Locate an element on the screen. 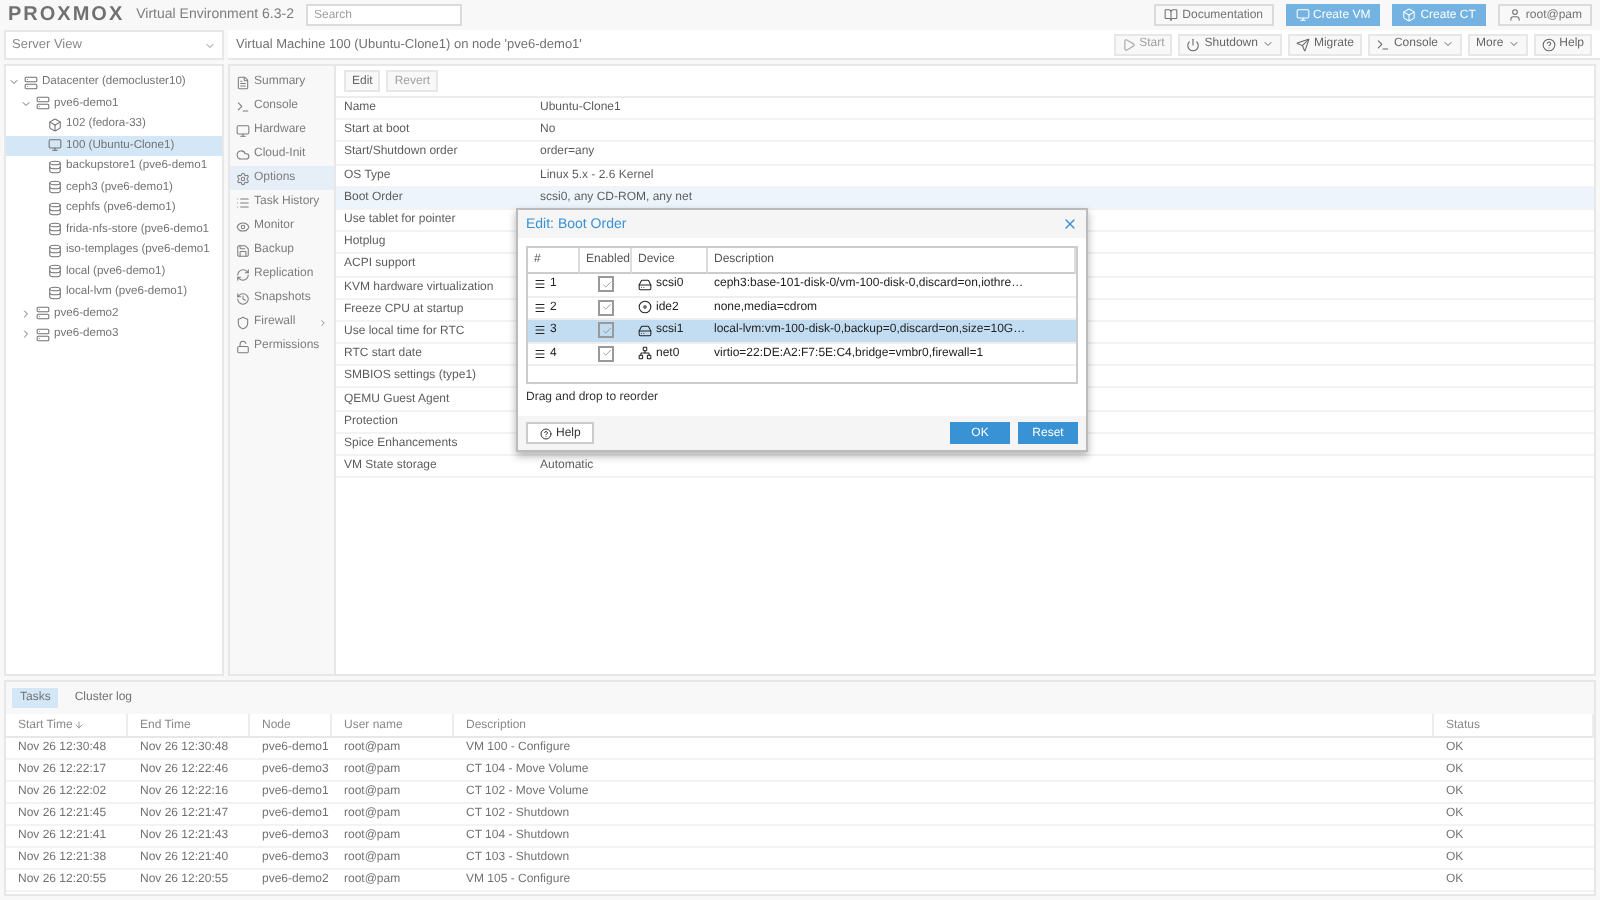 The width and height of the screenshot is (1600, 900). logo: PROXMOX is located at coordinates (66, 15).